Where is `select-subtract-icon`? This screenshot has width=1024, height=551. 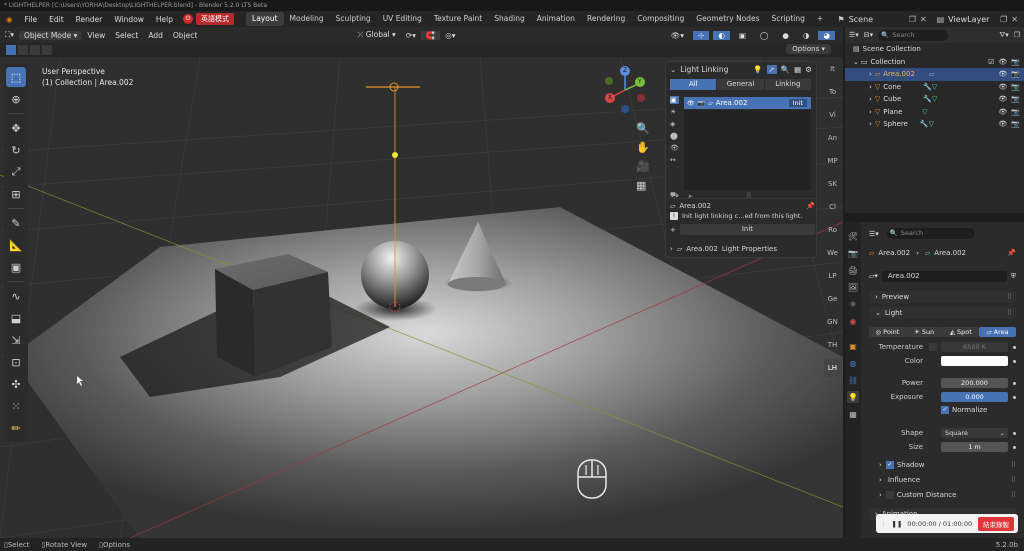 select-subtract-icon is located at coordinates (35, 50).